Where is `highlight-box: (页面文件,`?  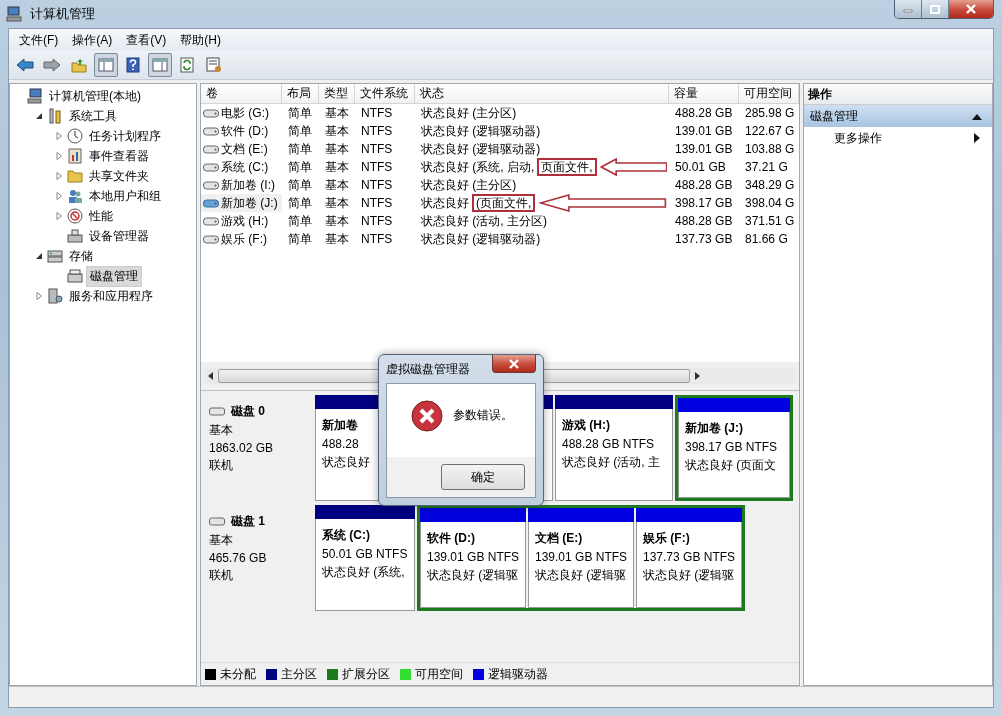 highlight-box: (页面文件, is located at coordinates (504, 203).